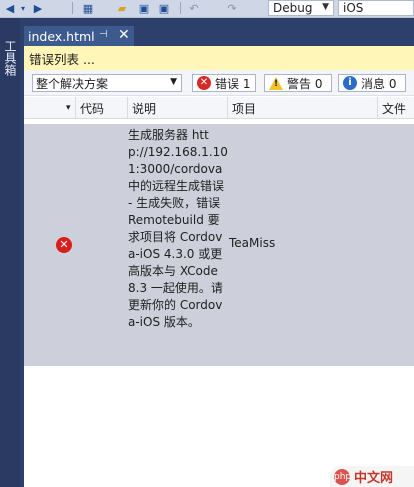 Image resolution: width=414 pixels, height=487 pixels. What do you see at coordinates (122, 8) in the screenshot?
I see `open-file-icon: ▰` at bounding box center [122, 8].